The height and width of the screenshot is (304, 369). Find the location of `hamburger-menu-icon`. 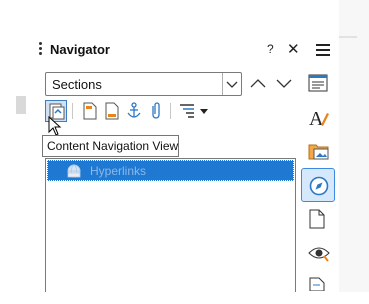

hamburger-menu-icon is located at coordinates (323, 51).